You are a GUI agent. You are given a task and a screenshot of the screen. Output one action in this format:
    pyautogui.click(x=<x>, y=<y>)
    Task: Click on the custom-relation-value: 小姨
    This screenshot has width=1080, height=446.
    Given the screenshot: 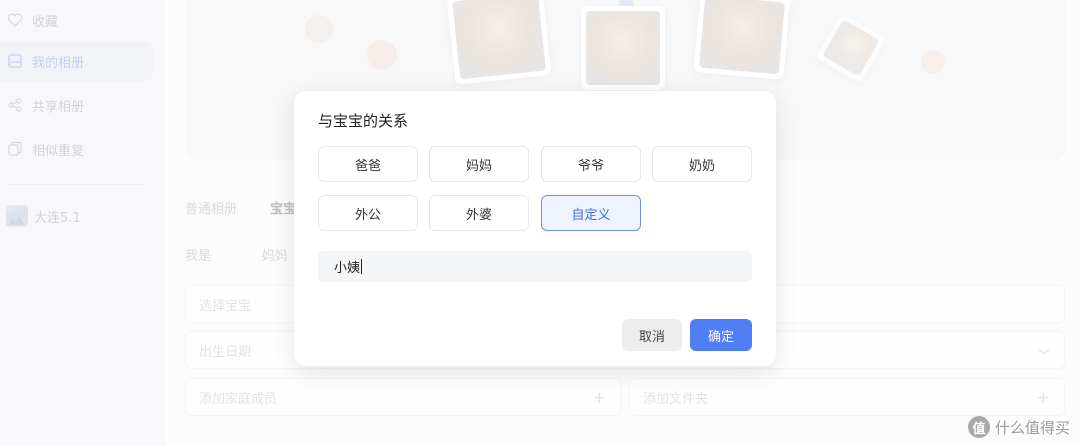 What is the action you would take?
    pyautogui.click(x=347, y=268)
    